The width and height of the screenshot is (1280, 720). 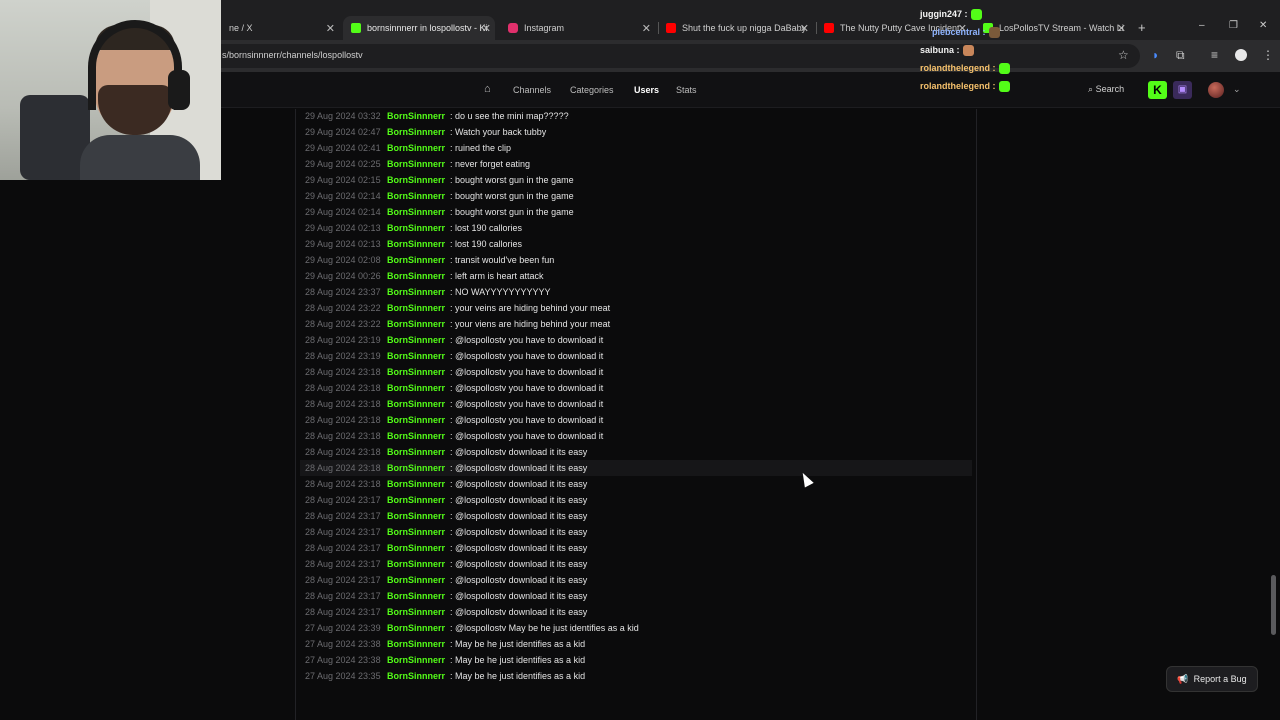 What do you see at coordinates (1212, 679) in the screenshot?
I see `report-bug-button: 📢 Report a Bug` at bounding box center [1212, 679].